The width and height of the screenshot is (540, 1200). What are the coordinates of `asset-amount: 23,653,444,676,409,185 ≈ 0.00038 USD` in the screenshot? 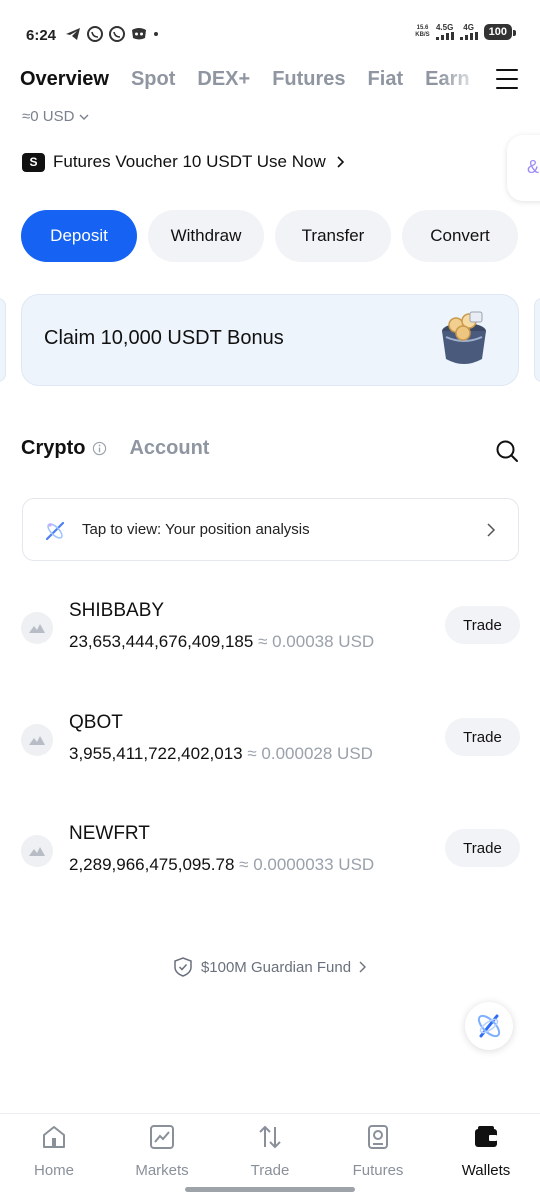 It's located at (221, 642).